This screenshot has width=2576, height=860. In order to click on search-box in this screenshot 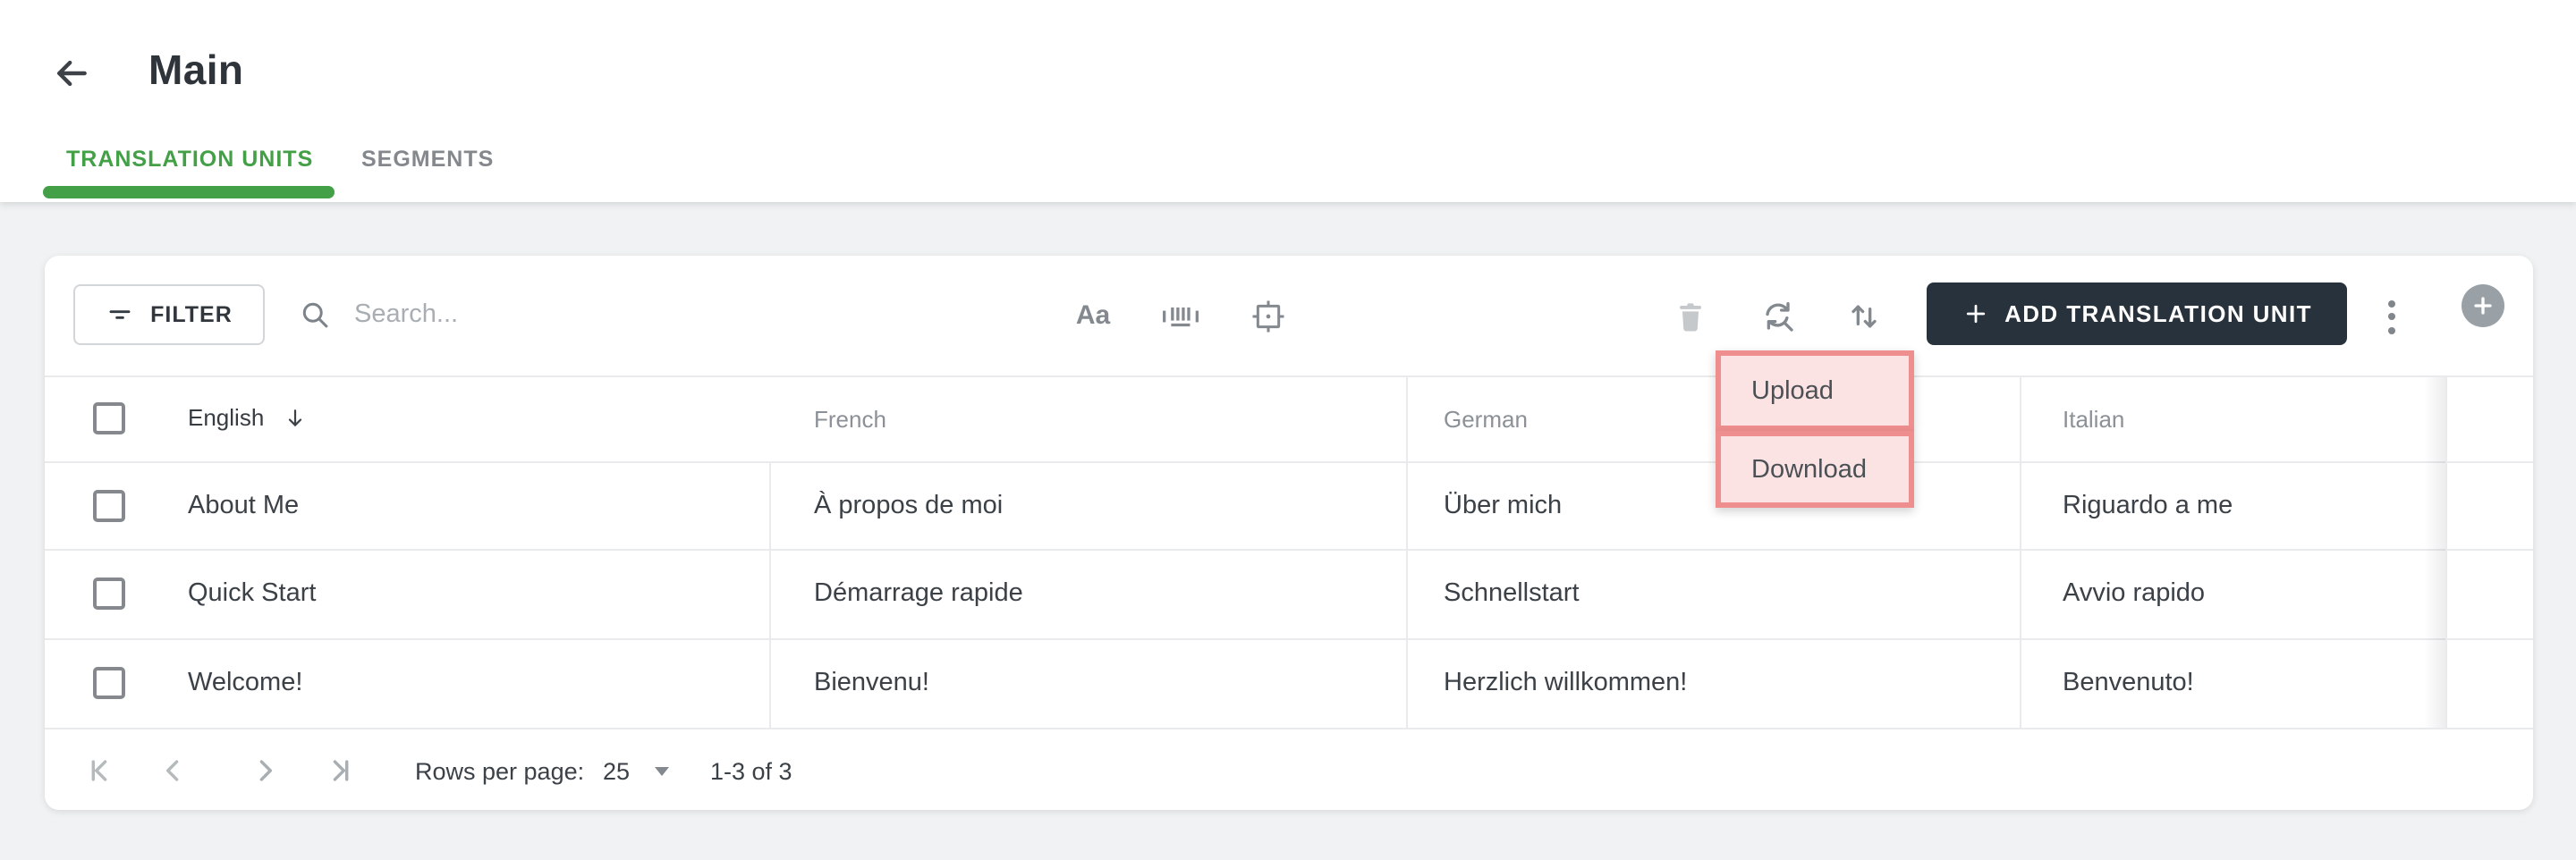, I will do `click(585, 314)`.